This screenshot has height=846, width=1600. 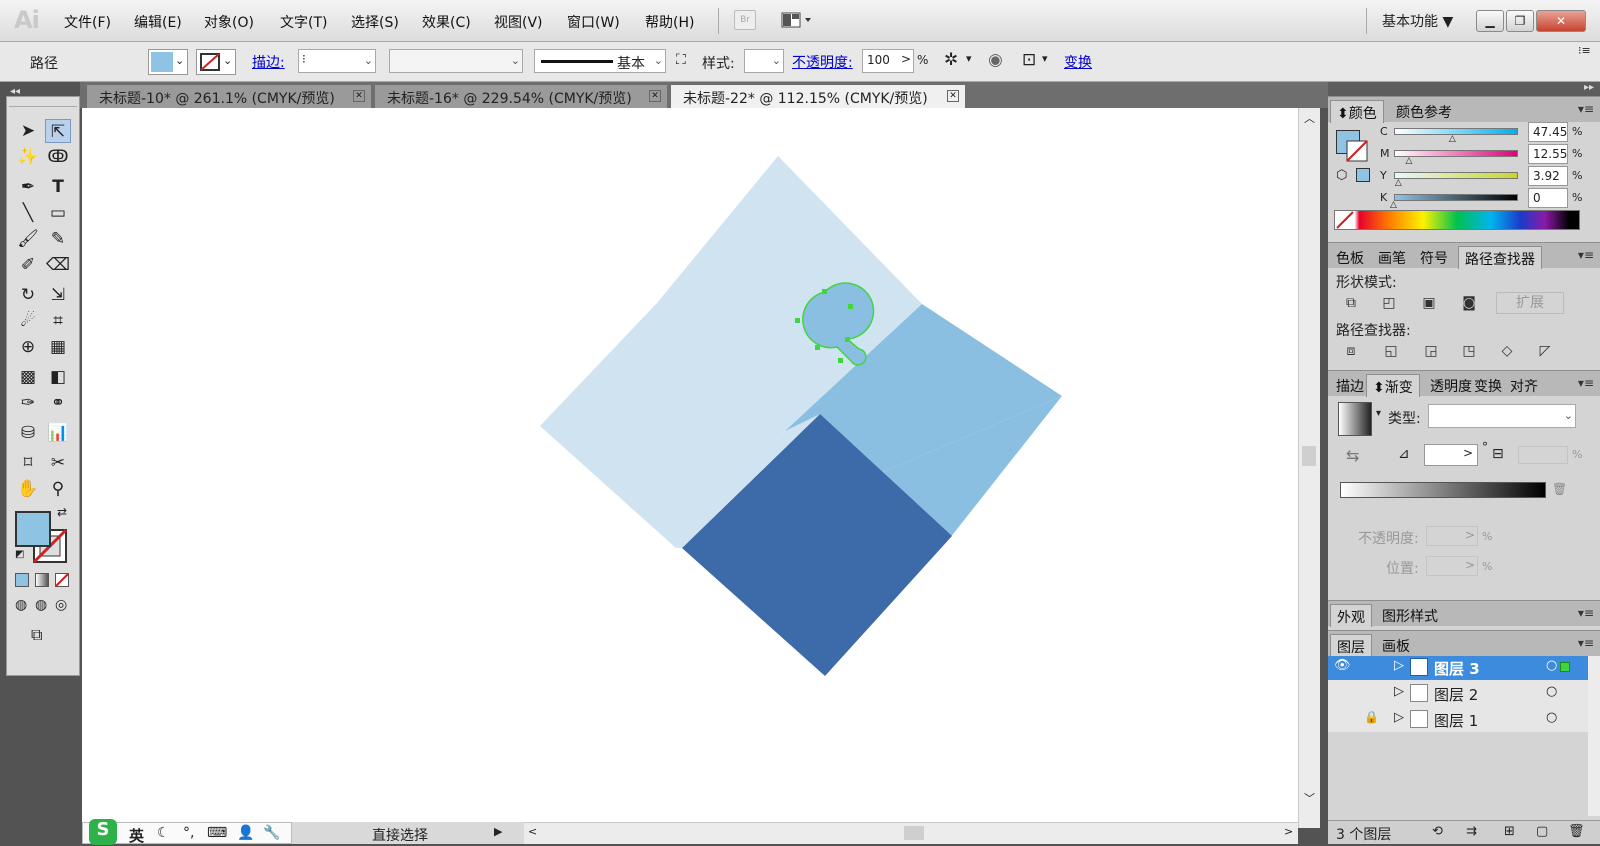 I want to click on tab-symbols: 符号, so click(x=1434, y=257).